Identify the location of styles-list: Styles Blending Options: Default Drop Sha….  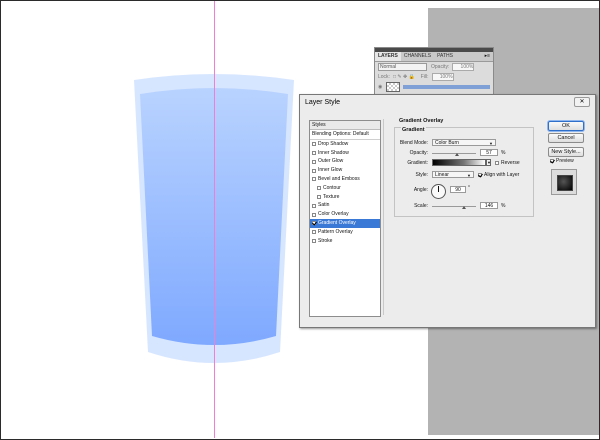
(345, 218).